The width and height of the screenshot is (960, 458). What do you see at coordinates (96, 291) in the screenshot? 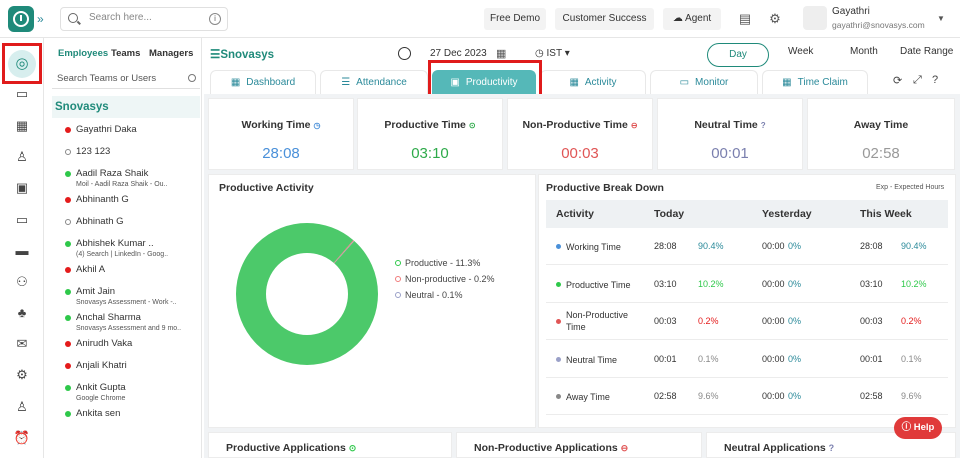
I see `employee-name: Amit Jain` at bounding box center [96, 291].